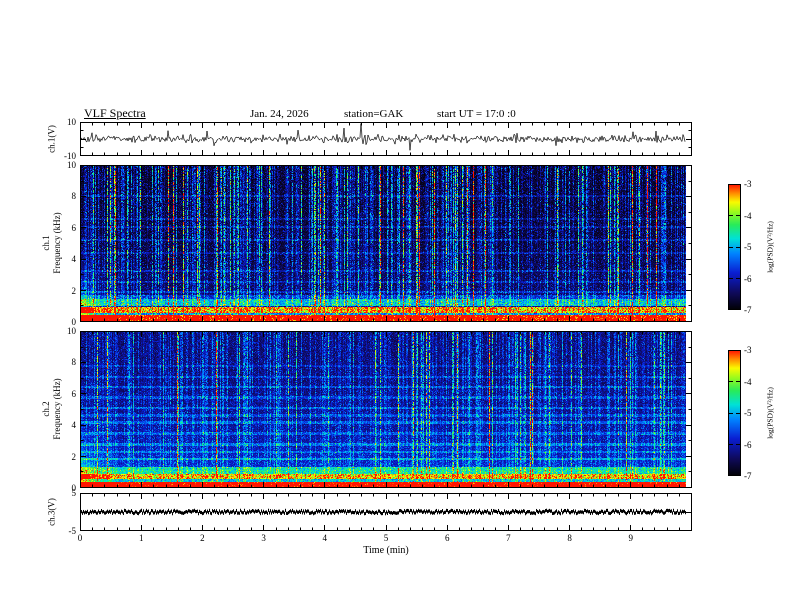  Describe the element at coordinates (508, 538) in the screenshot. I see `x-tick-label: 7` at that location.